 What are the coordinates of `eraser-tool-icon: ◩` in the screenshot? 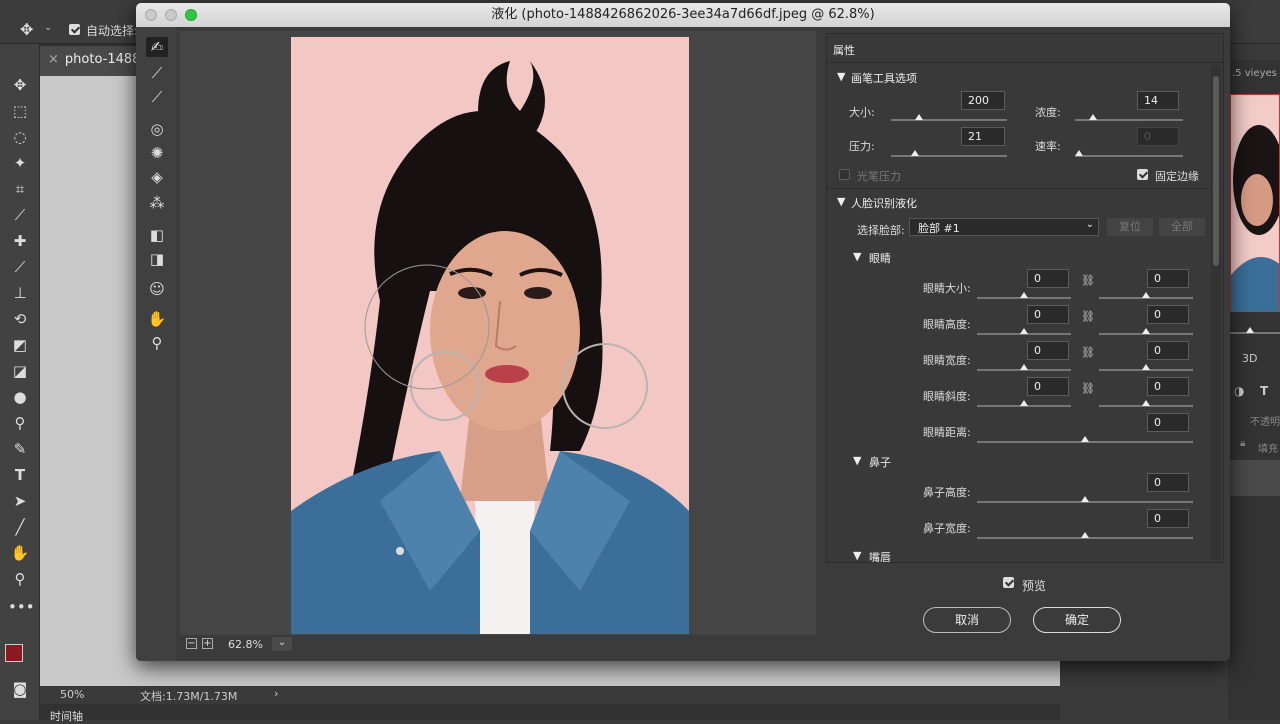 It's located at (20, 345).